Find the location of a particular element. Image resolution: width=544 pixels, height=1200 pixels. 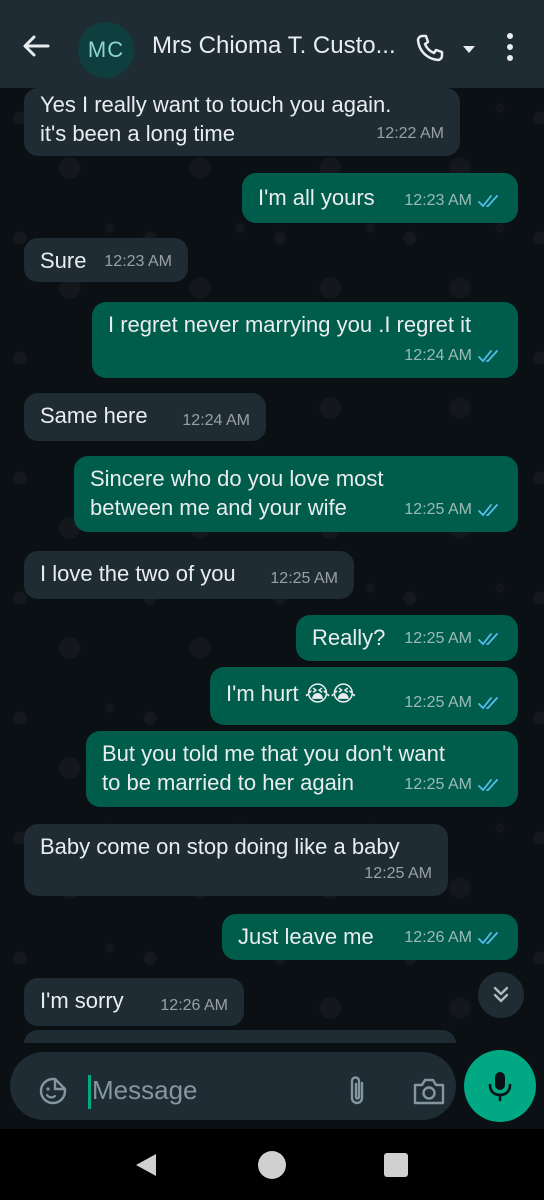

message-outgoing: Just leave me 12:26 AM is located at coordinates (370, 937).